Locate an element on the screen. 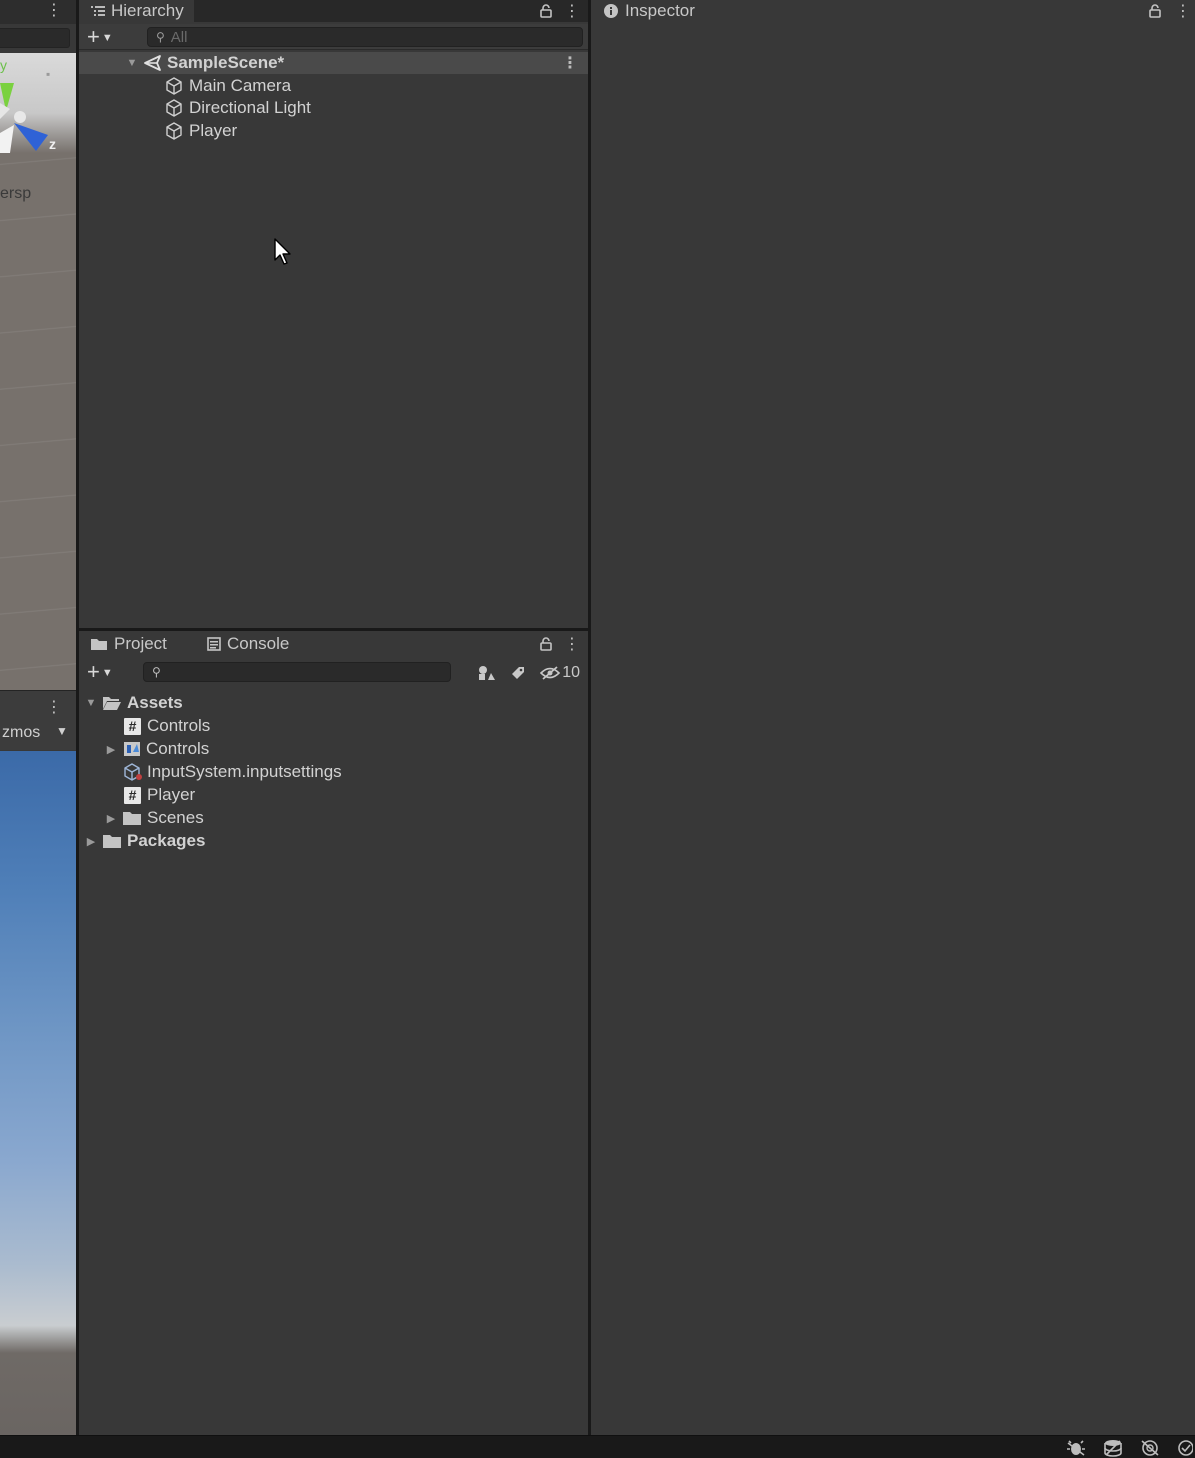 This screenshot has width=1195, height=1458. hidden-count: 10 is located at coordinates (571, 672).